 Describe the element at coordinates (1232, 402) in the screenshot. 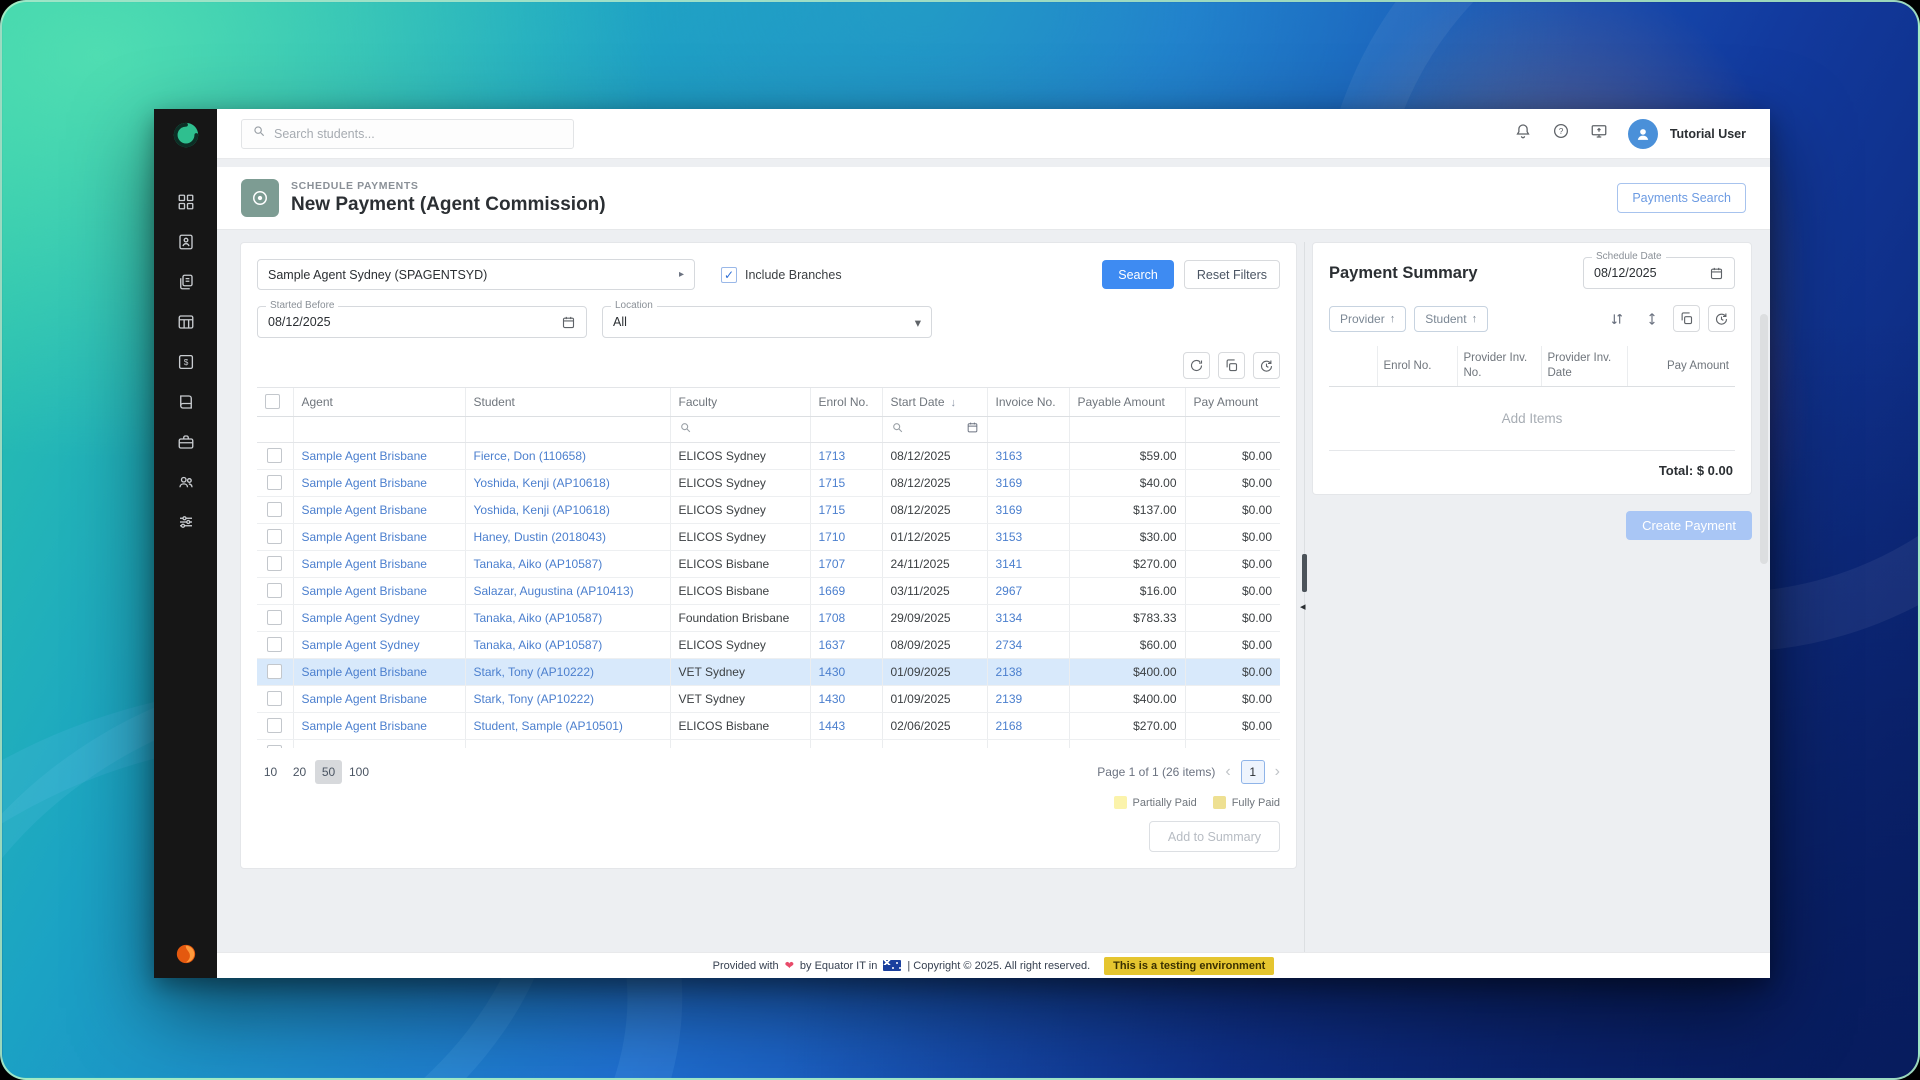

I see `col-pay-amount: Pay Amount` at that location.